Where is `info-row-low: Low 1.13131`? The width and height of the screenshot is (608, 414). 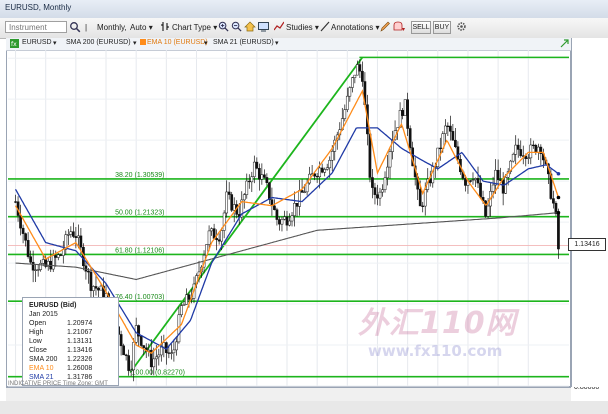
info-row-low: Low 1.13131 is located at coordinates (72, 341).